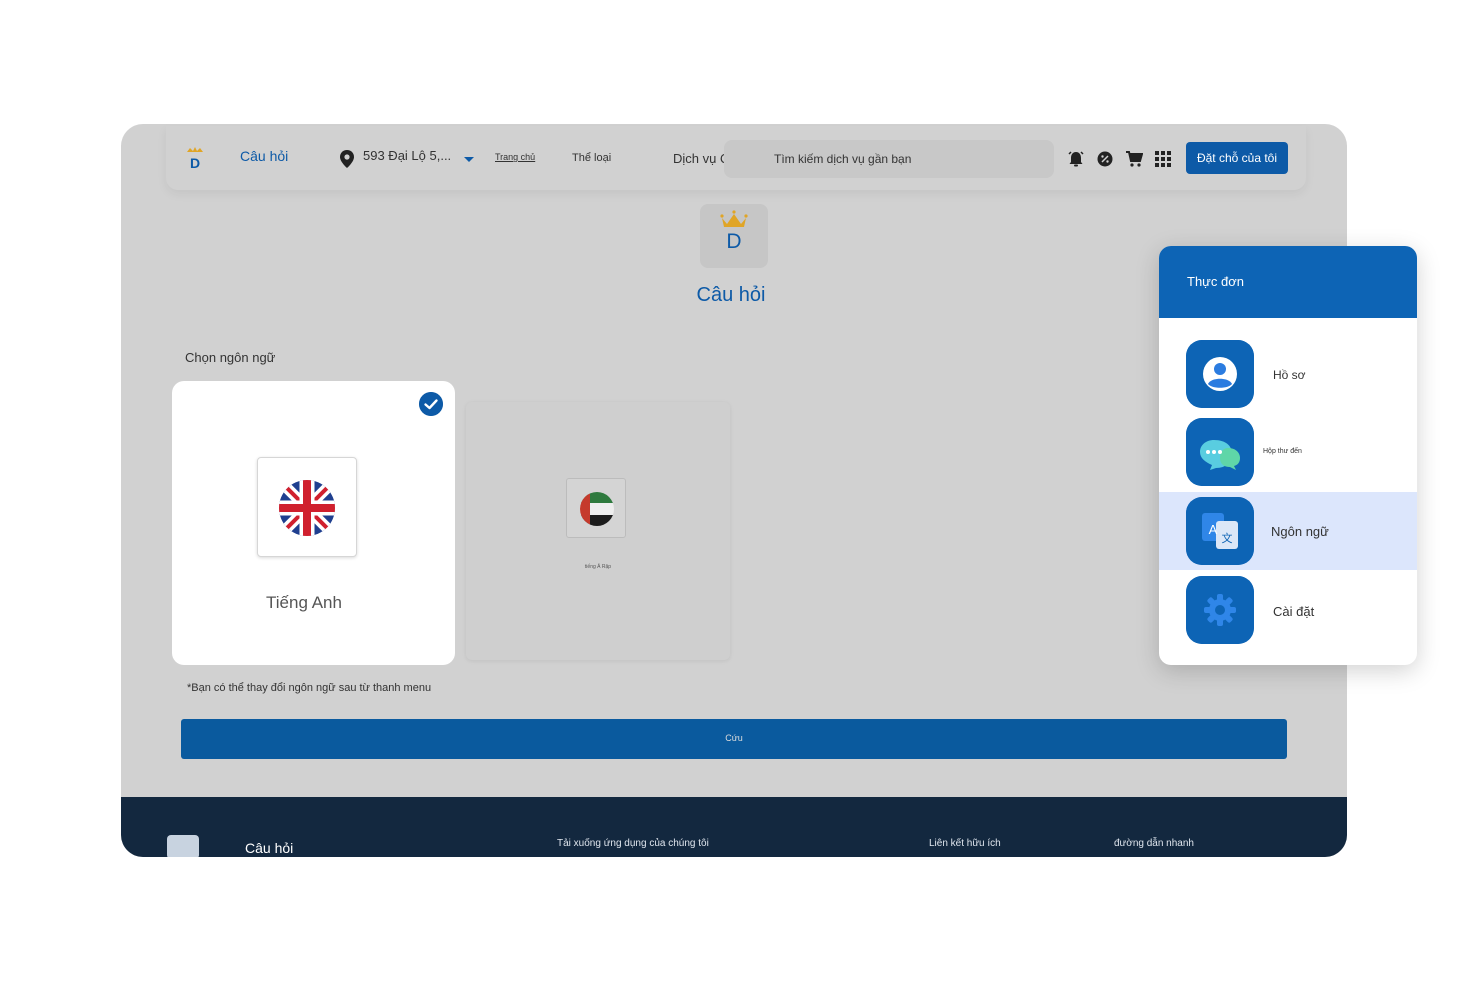 The image size is (1468, 992). I want to click on grid-icon, so click(1163, 159).